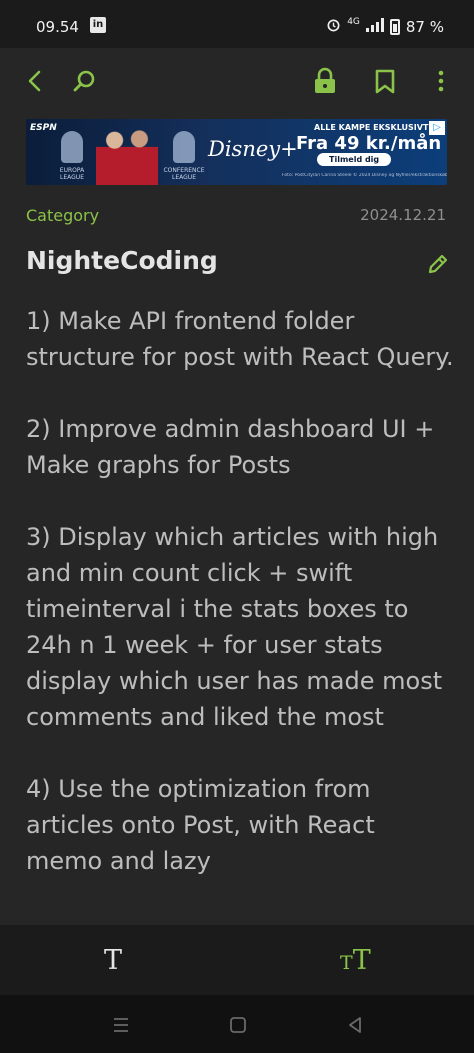  Describe the element at coordinates (85, 81) in the screenshot. I see `search-icon` at that location.